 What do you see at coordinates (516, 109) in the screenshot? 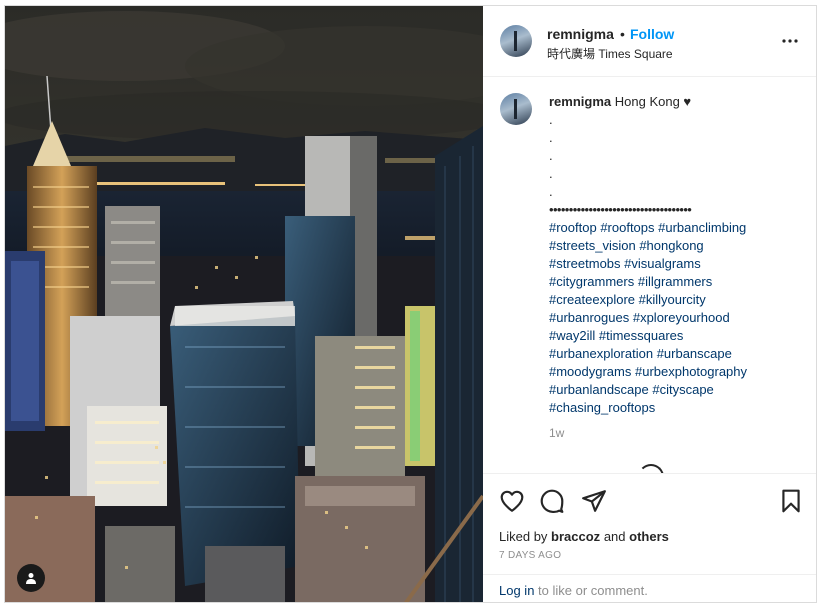
I see `caption-avatar` at bounding box center [516, 109].